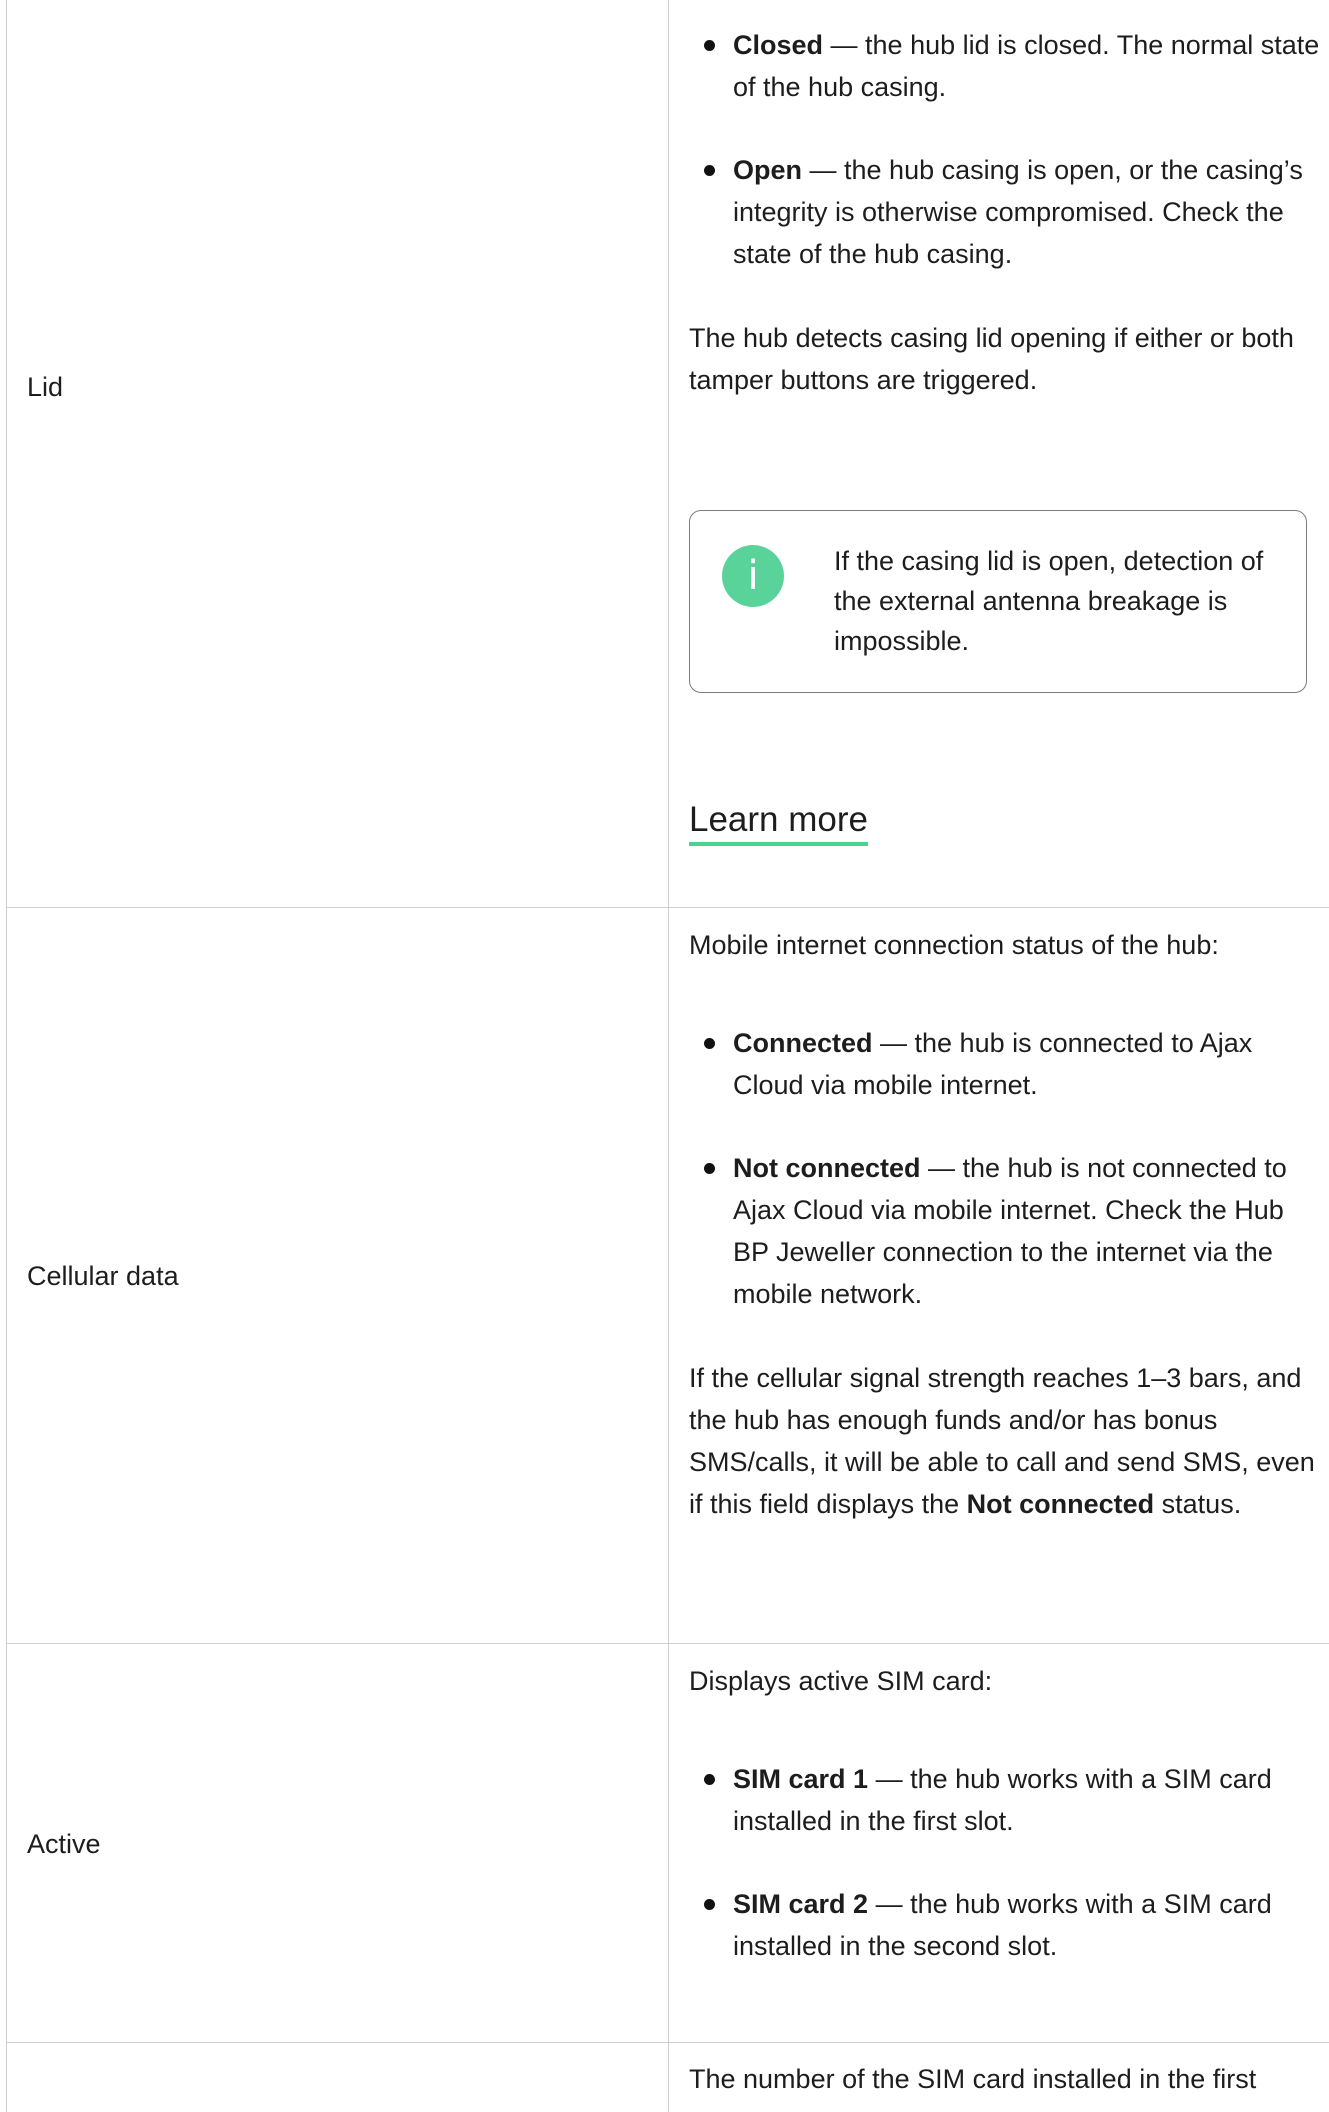 Image resolution: width=1329 pixels, height=2112 pixels. Describe the element at coordinates (778, 823) in the screenshot. I see `learn-more-link: Learn more` at that location.